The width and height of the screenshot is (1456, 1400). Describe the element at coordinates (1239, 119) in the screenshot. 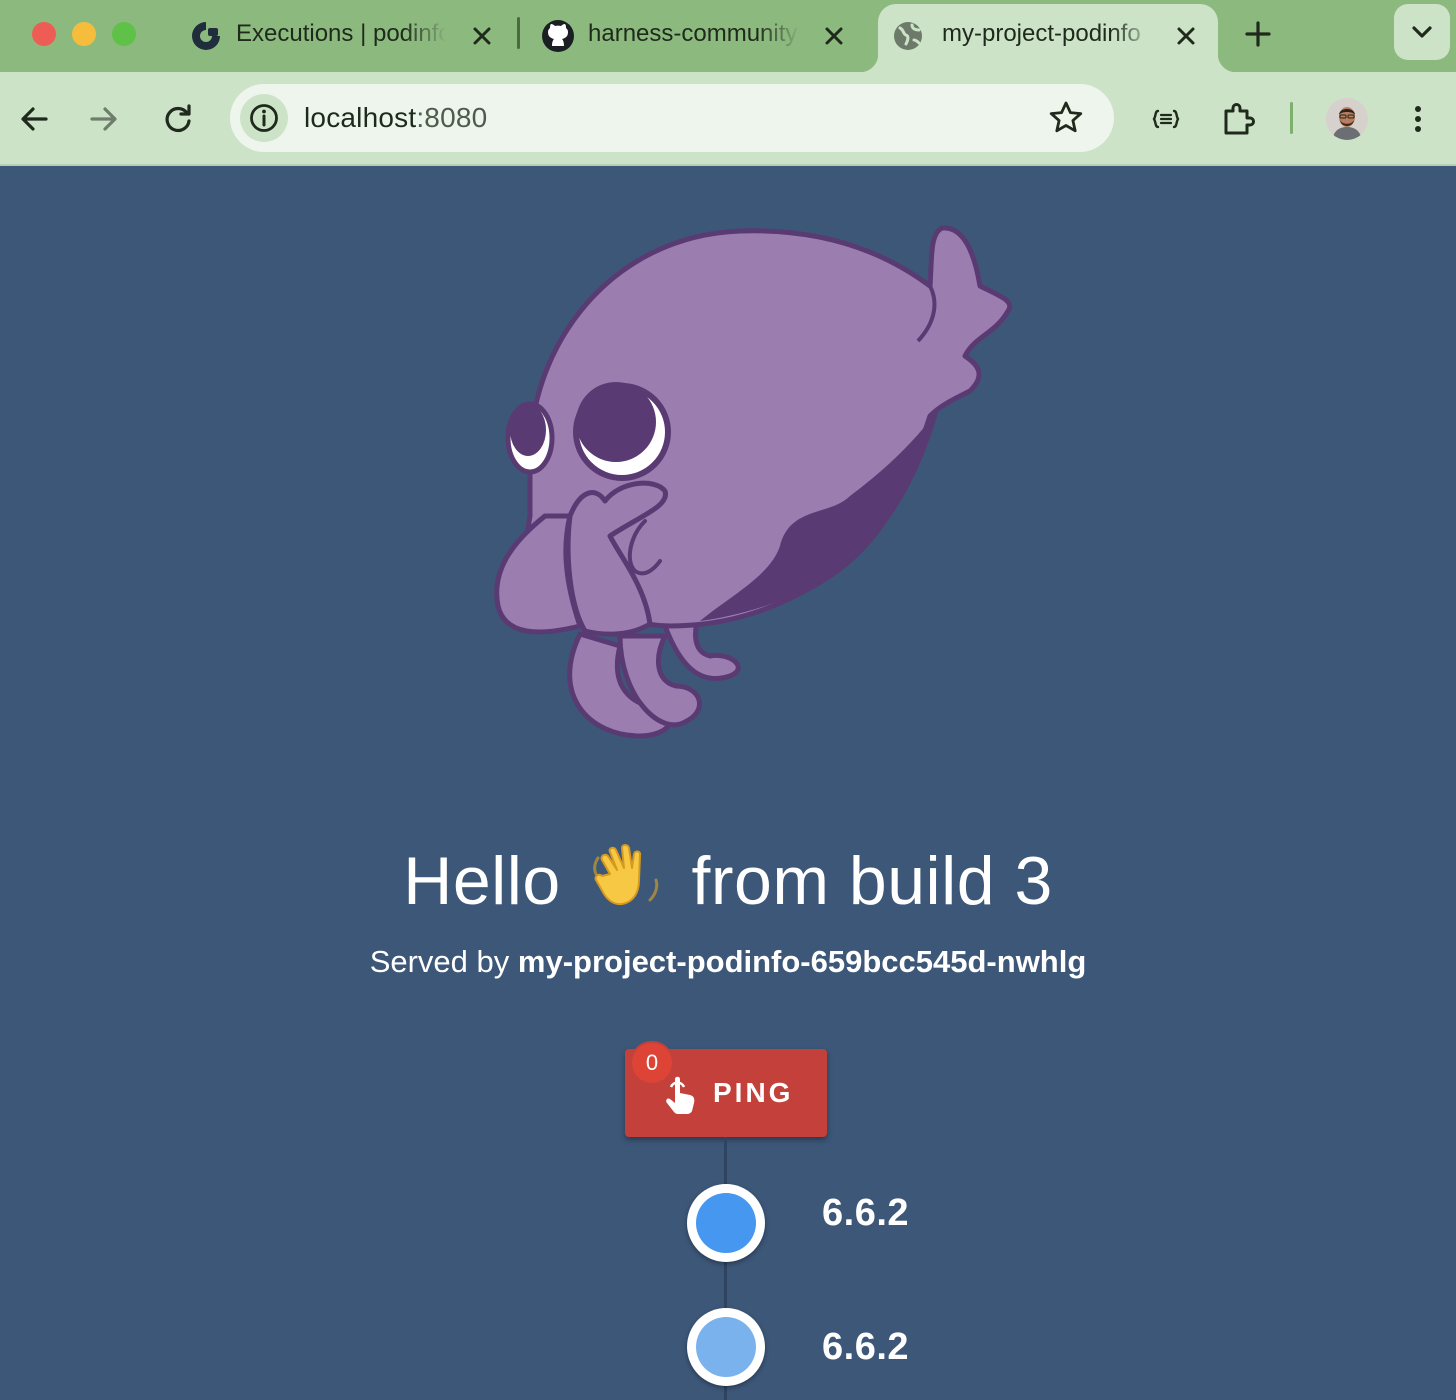

I see `extensions-puzzle-icon` at that location.